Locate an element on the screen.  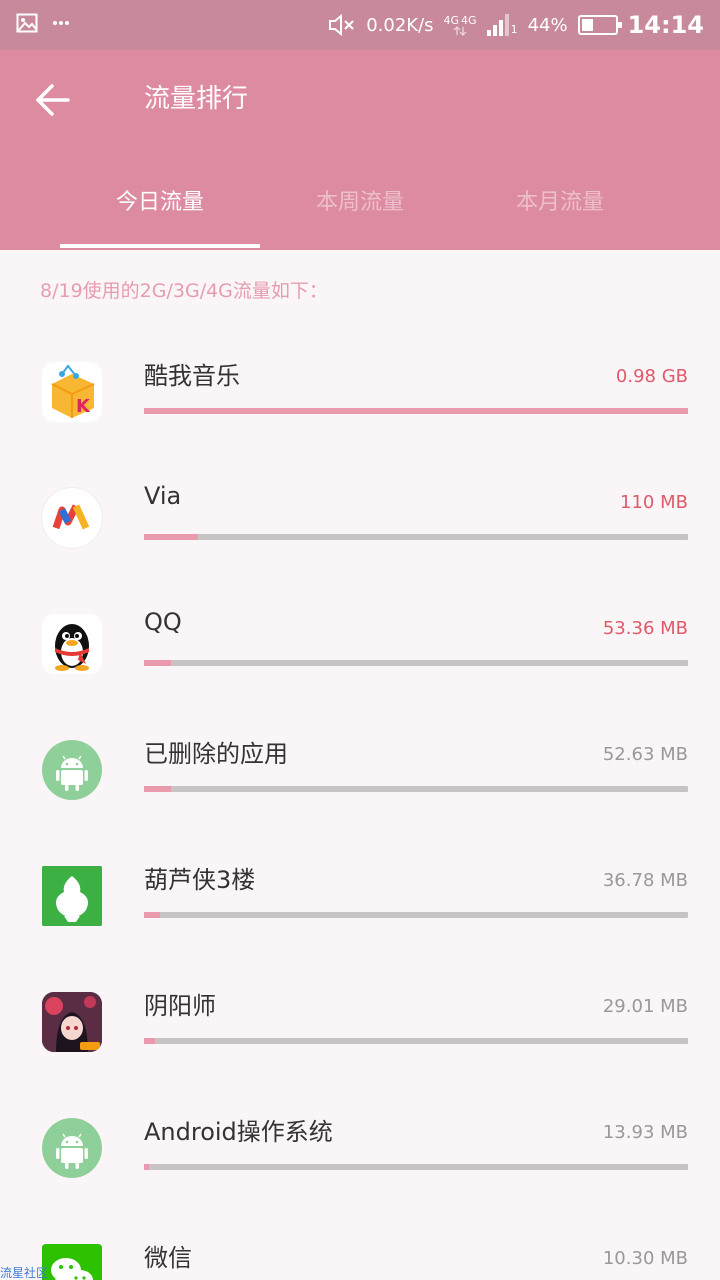
status-left is located at coordinates (43, 23).